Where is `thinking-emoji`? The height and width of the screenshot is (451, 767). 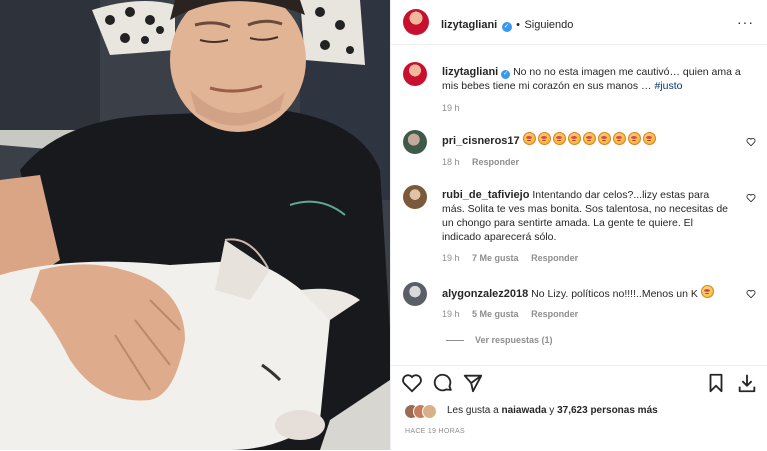
thinking-emoji is located at coordinates (707, 291).